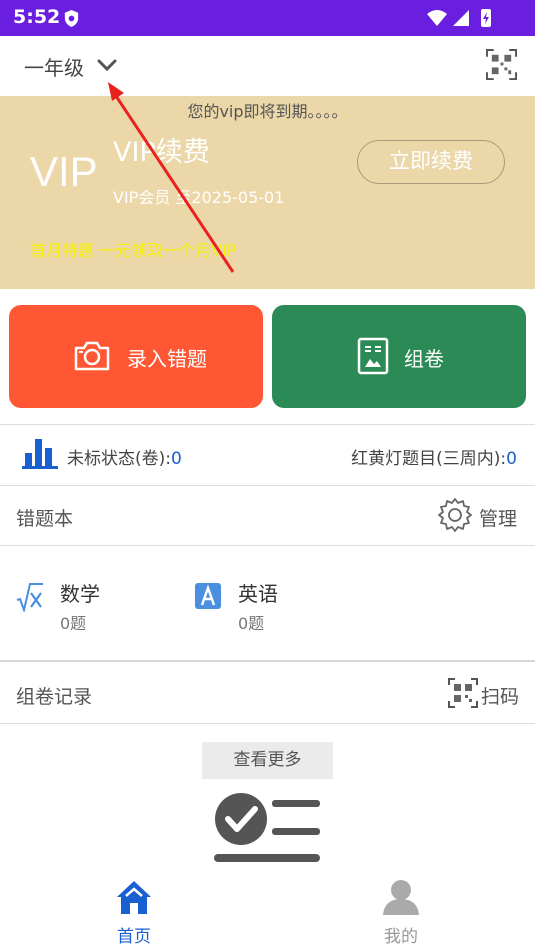 This screenshot has width=535, height=951. I want to click on vip-expiry-notice: 您的vip即将到期。。。。, so click(267, 111).